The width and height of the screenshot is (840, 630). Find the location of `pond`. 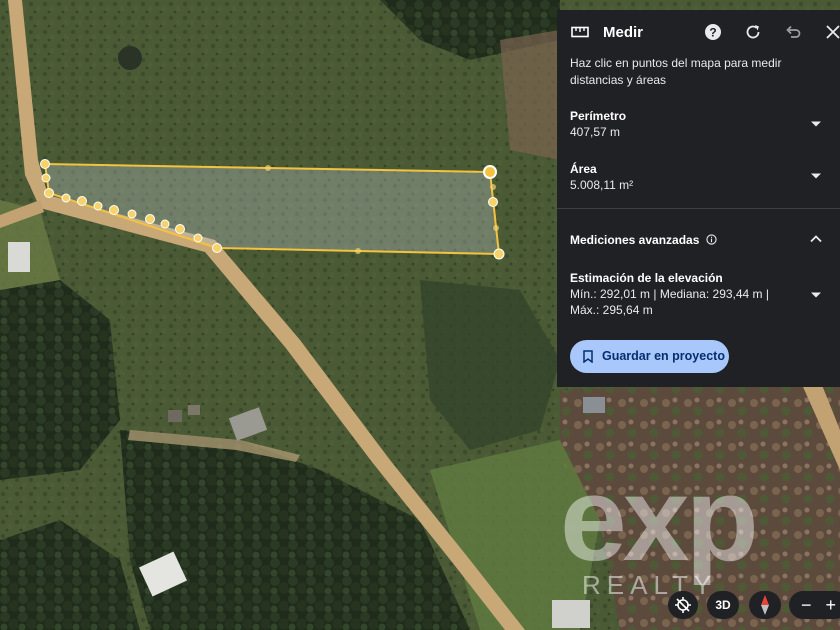

pond is located at coordinates (130, 58).